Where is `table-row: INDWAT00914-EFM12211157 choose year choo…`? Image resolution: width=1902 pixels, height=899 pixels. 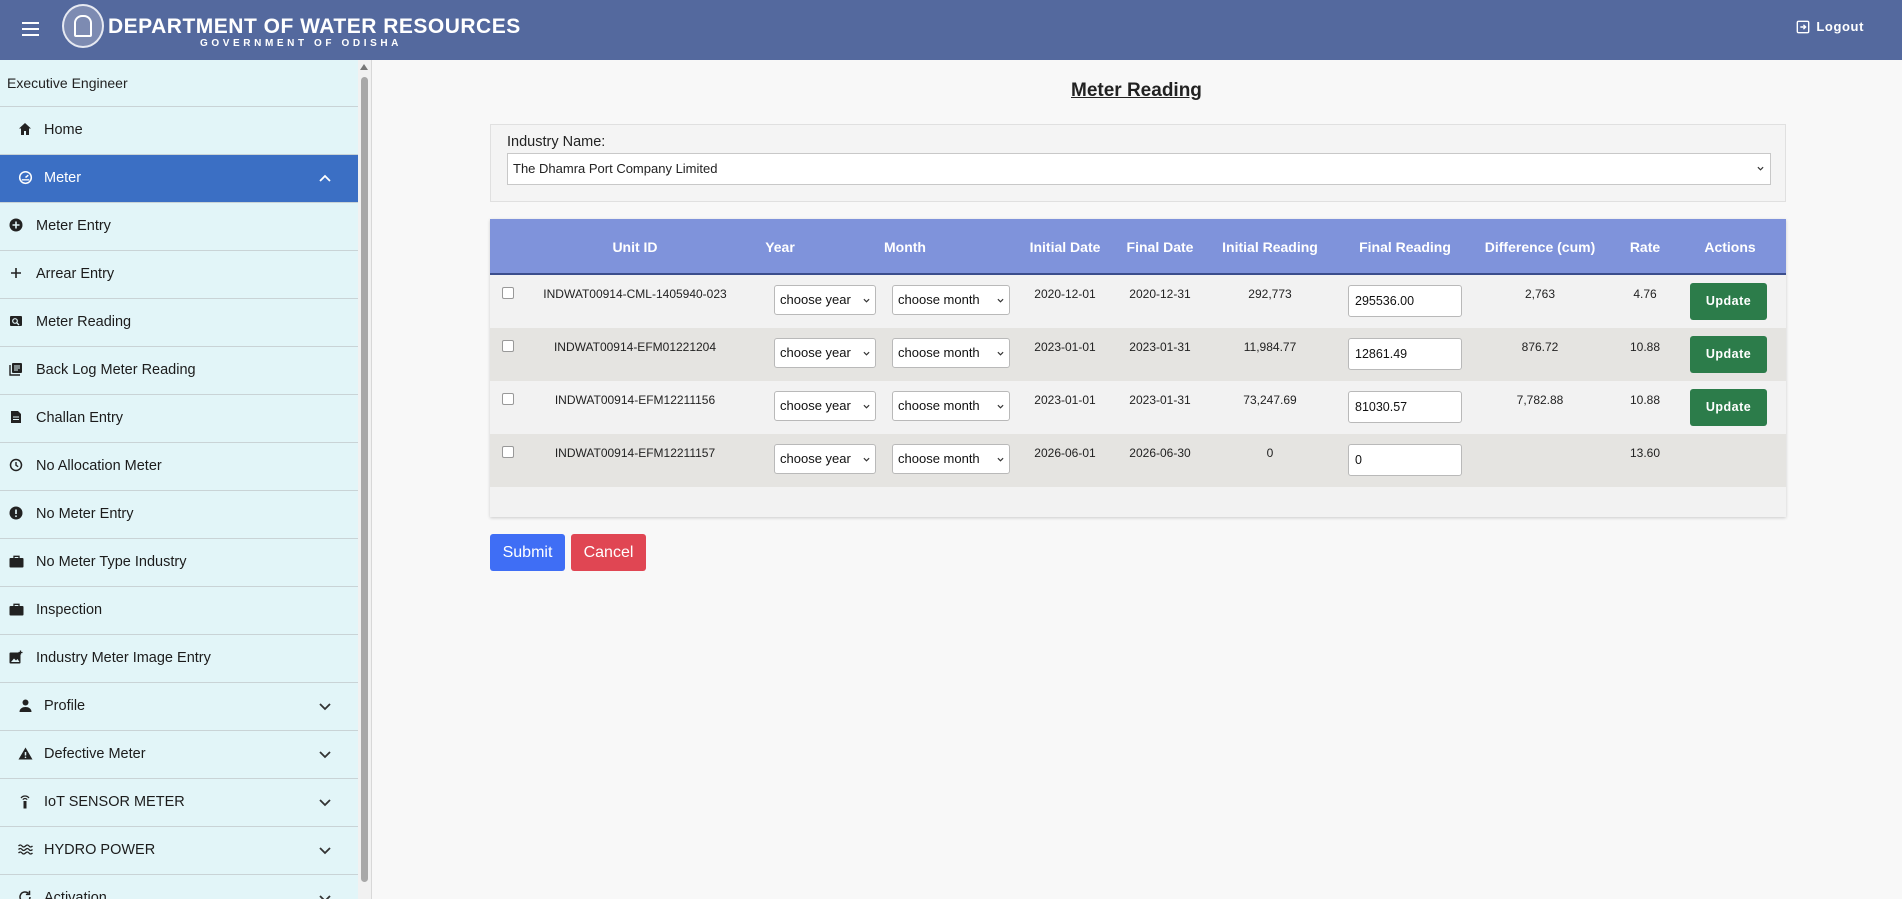 table-row: INDWAT00914-EFM12211157 choose year choo… is located at coordinates (1138, 460).